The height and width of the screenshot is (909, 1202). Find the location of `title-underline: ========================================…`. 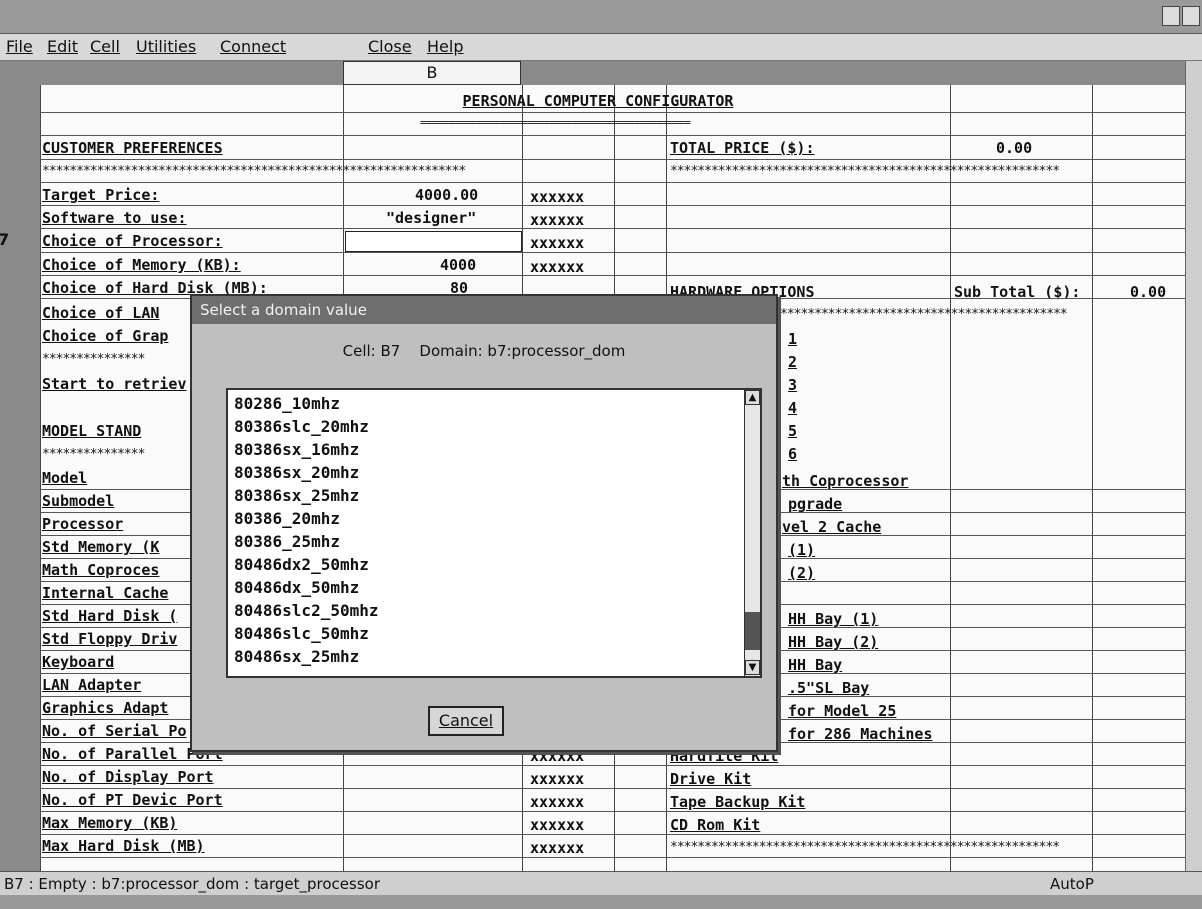

title-underline: ========================================… is located at coordinates (555, 122).